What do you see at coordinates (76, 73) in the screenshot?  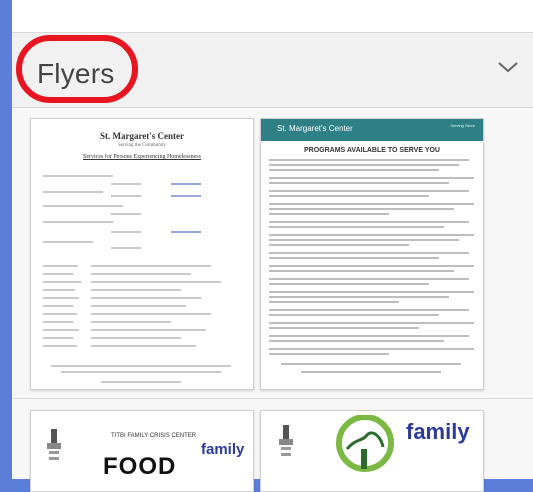 I see `section-title: Flyers` at bounding box center [76, 73].